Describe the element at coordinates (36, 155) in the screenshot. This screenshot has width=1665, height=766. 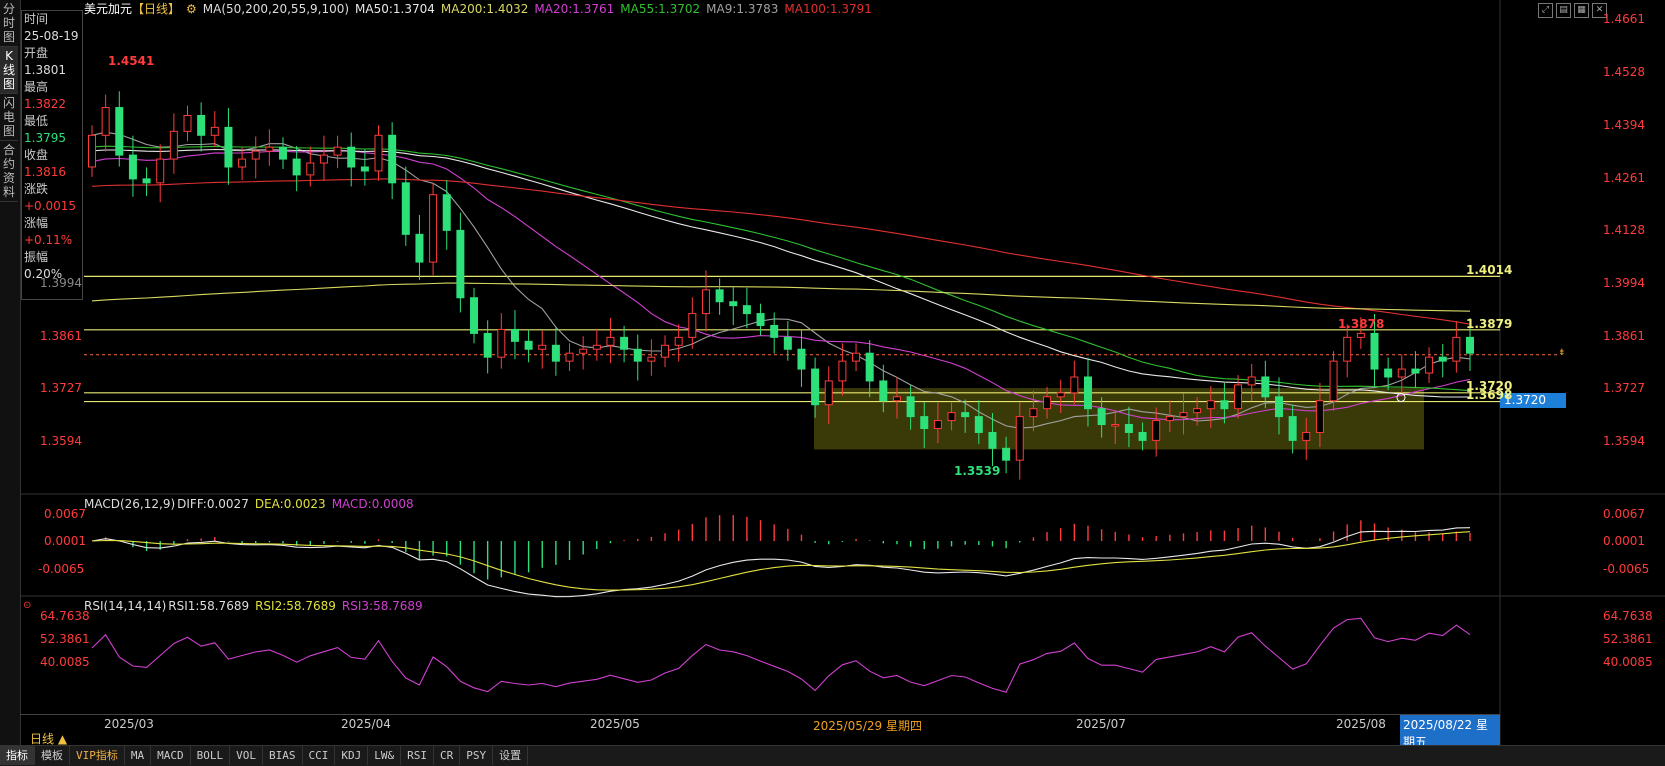
I see `close-label: 收盘` at that location.